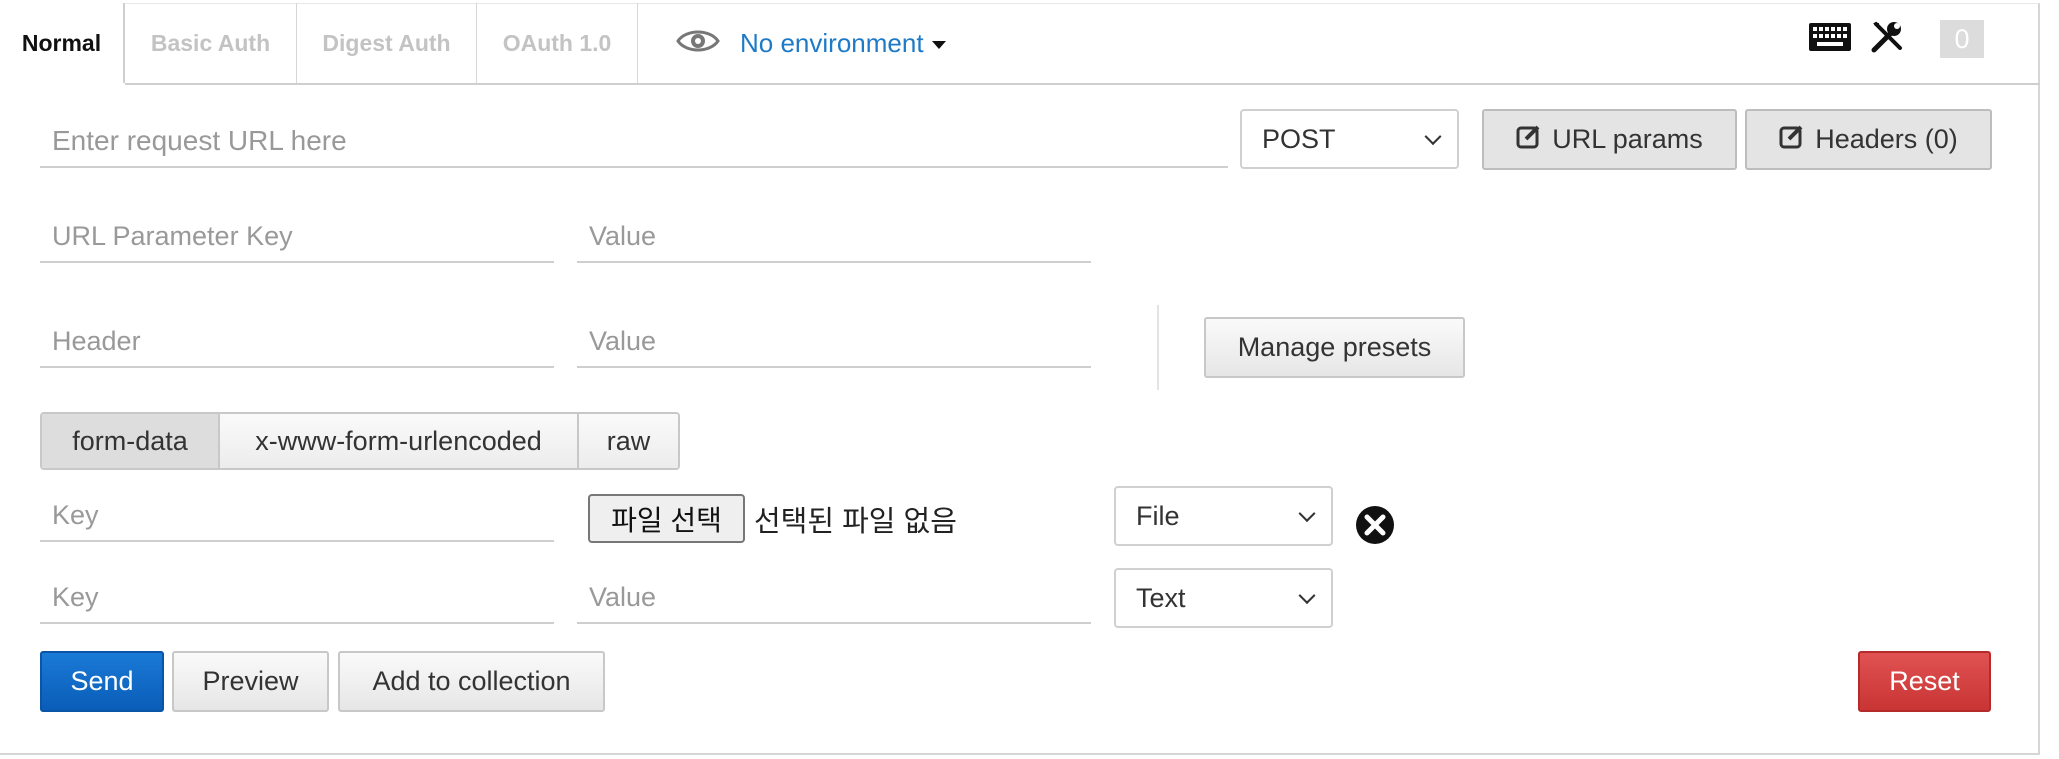  What do you see at coordinates (834, 237) in the screenshot?
I see `url-param-value-input: Value` at bounding box center [834, 237].